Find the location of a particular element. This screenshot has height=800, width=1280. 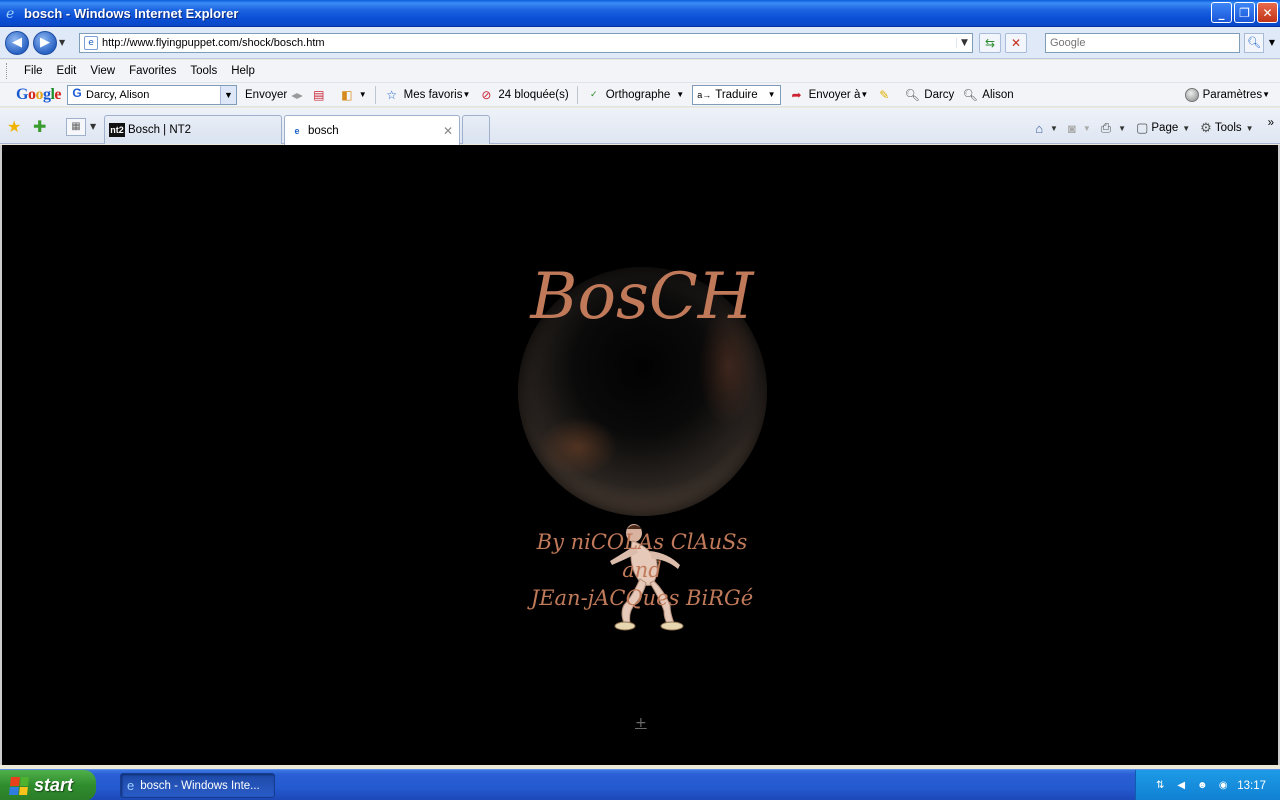

send-to-button: ➦ Envoyer à ▼ is located at coordinates (829, 95).